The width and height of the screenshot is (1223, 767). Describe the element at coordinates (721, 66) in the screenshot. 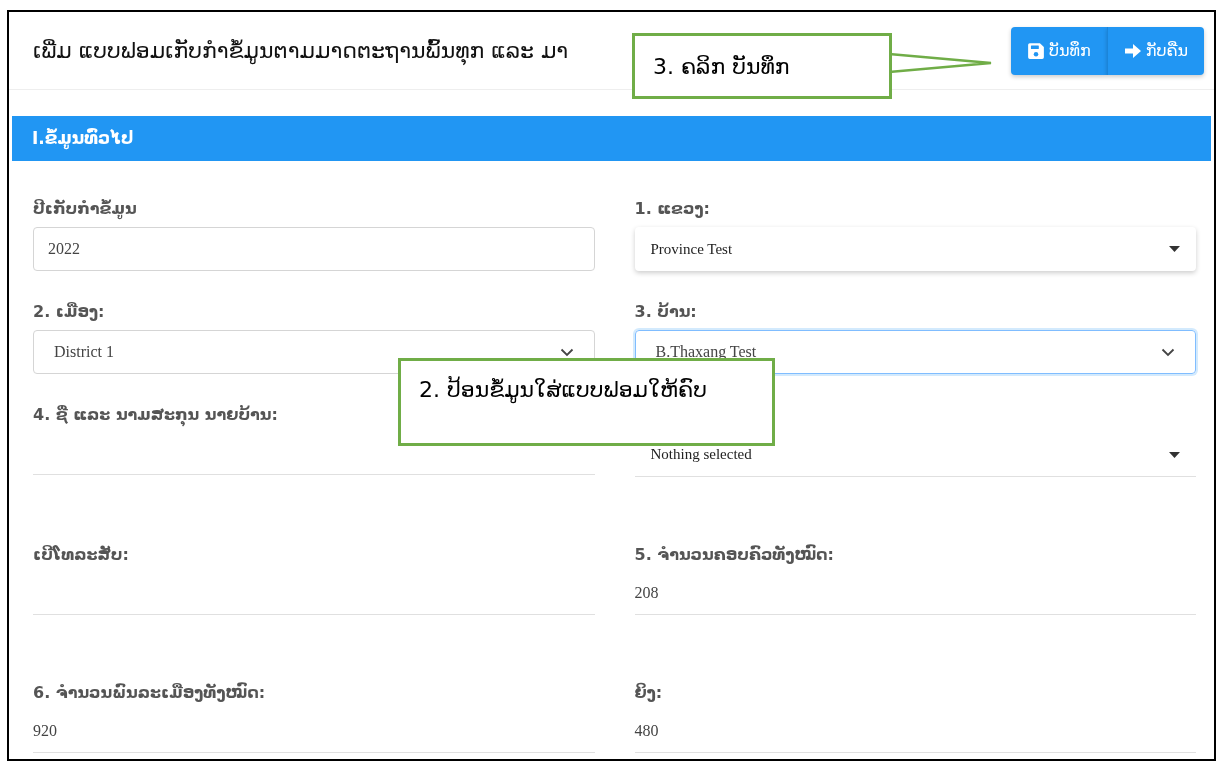

I see `callout-text: 3. ຄລິກ ບັນທຶກ` at that location.